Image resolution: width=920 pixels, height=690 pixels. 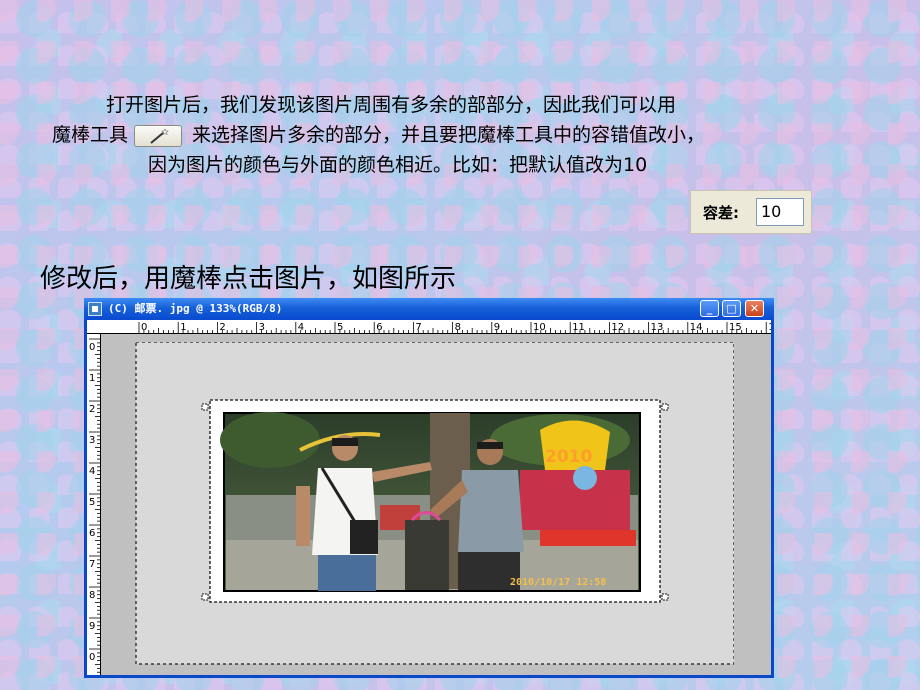 What do you see at coordinates (222, 327) in the screenshot?
I see `ruler-top-label: 2` at bounding box center [222, 327].